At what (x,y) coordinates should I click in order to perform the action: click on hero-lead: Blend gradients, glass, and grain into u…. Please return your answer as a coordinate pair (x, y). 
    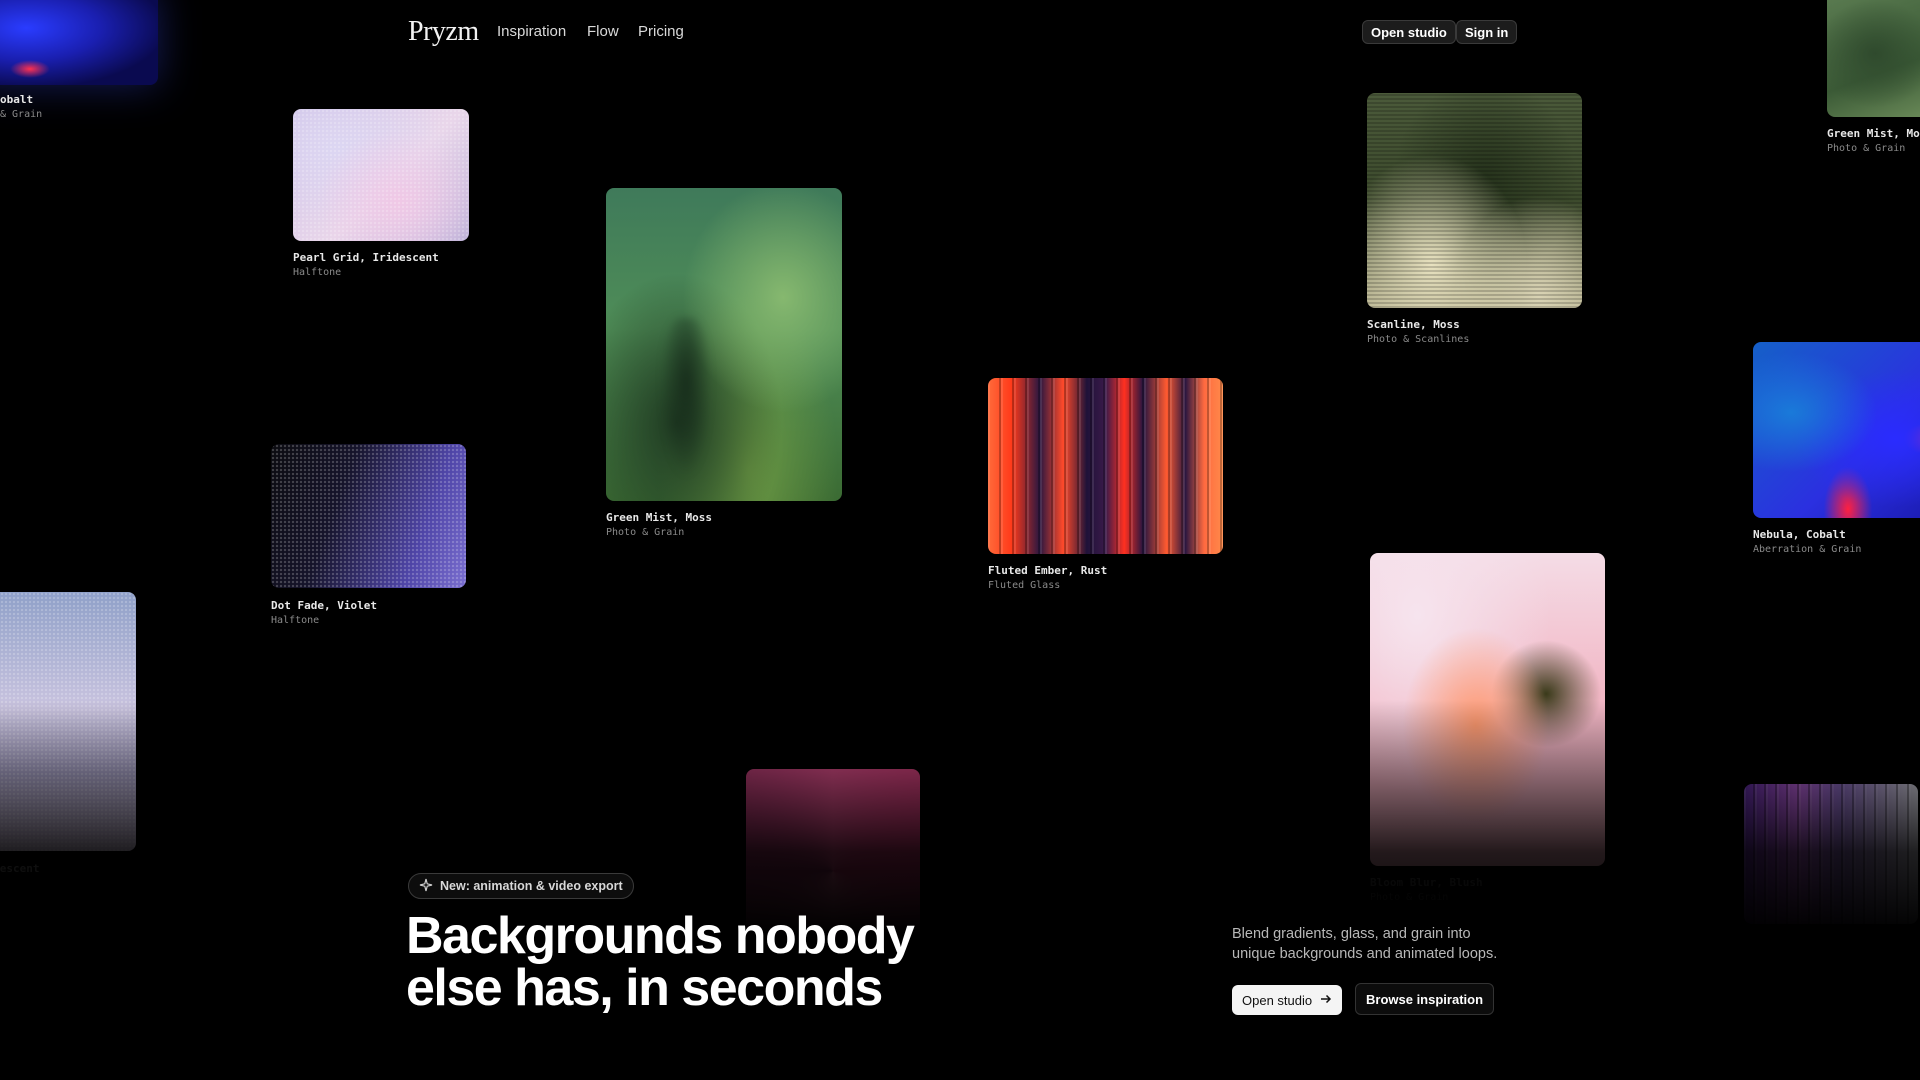
    Looking at the image, I should click on (1397, 944).